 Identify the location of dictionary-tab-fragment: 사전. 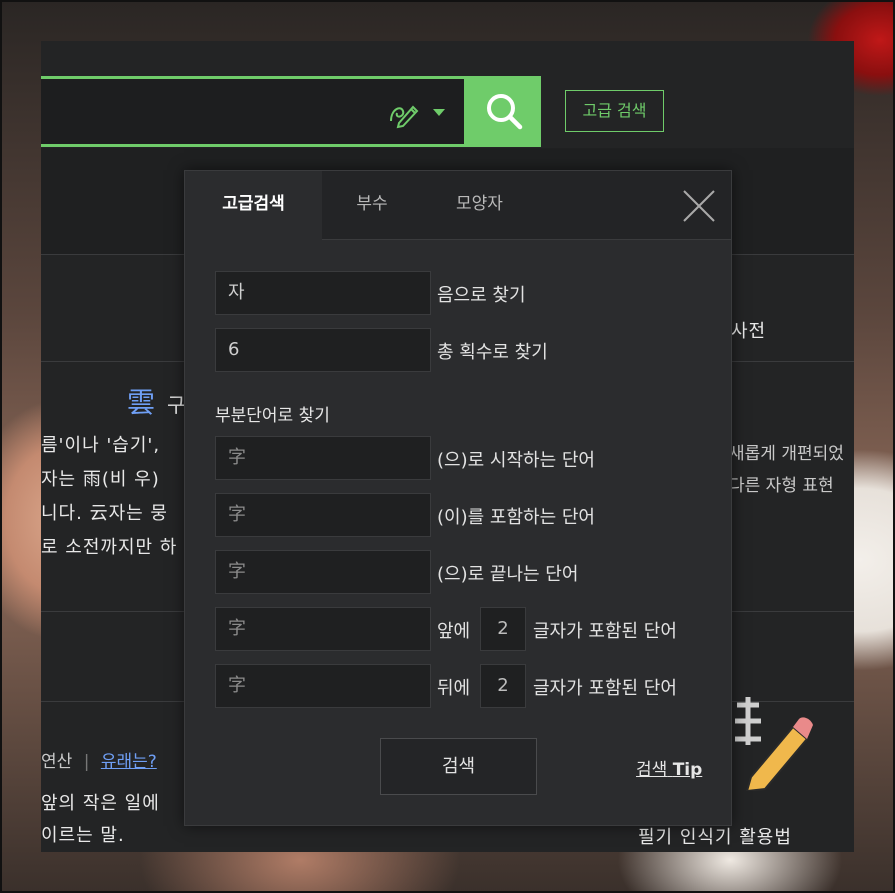
(748, 330).